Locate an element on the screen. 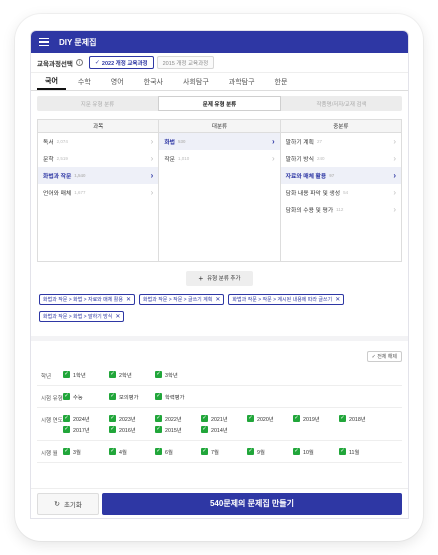 This screenshot has width=438, height=555. tab-korean-history: 한국사 is located at coordinates (153, 81).